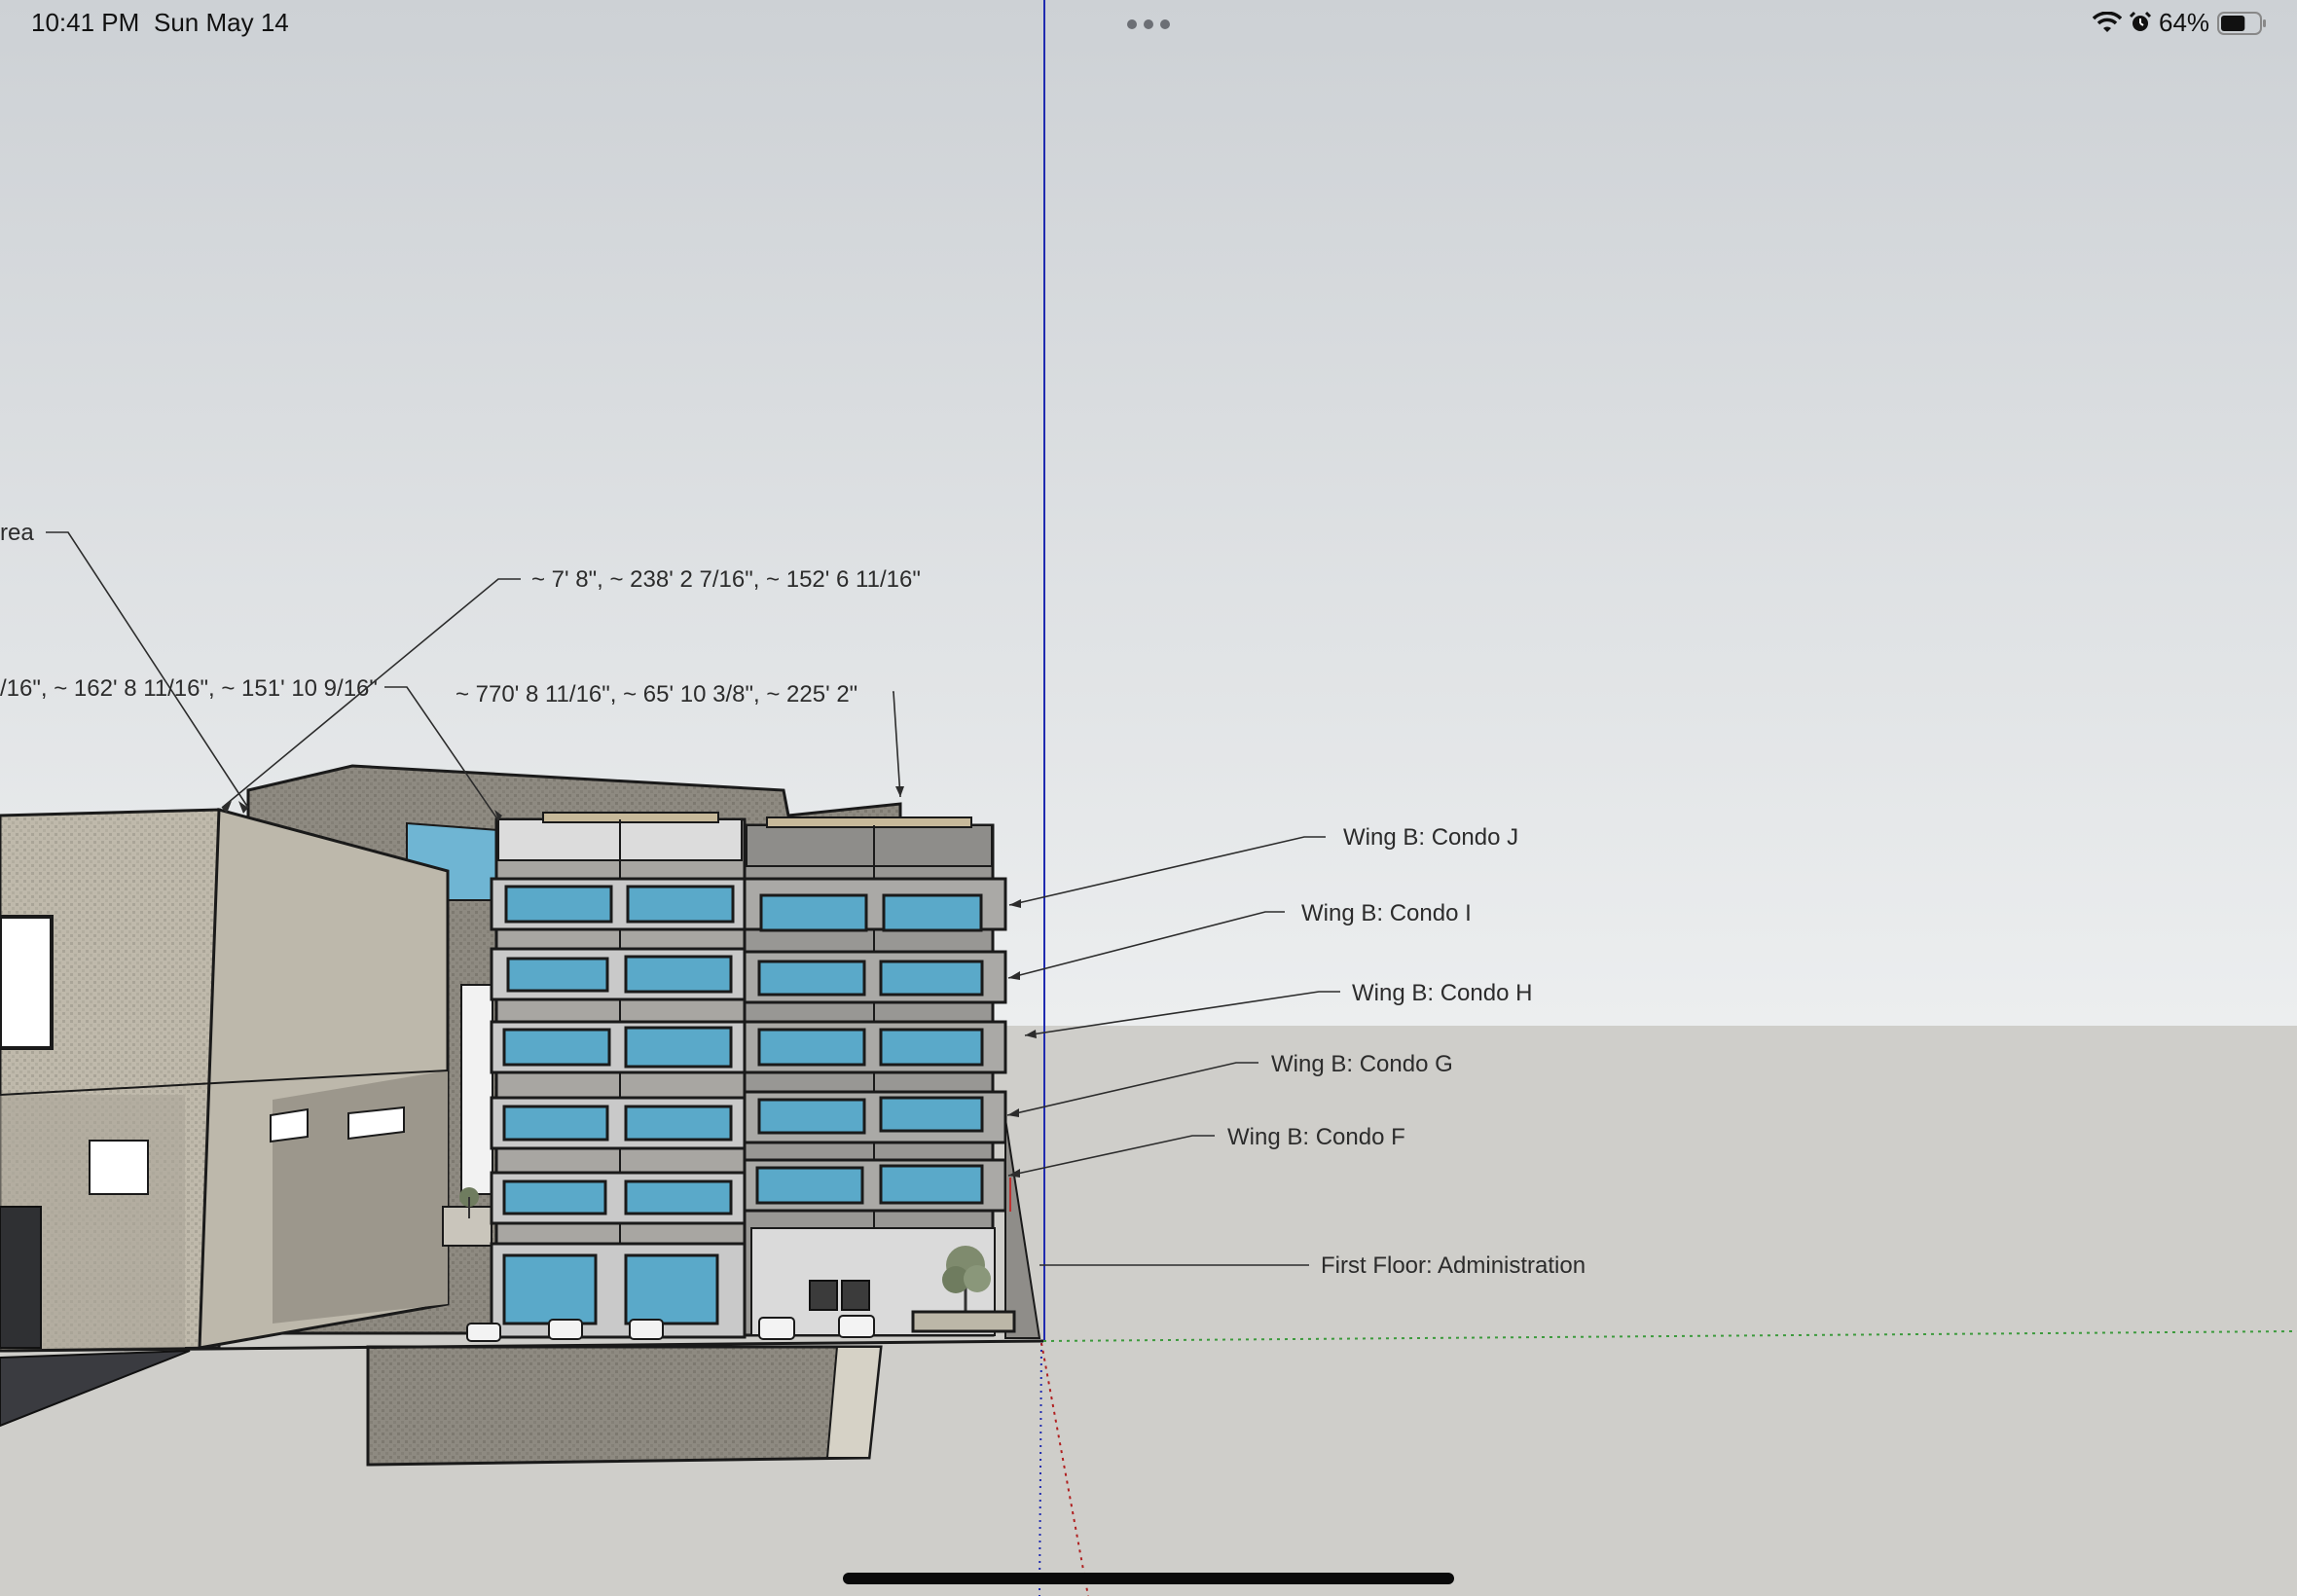 This screenshot has width=2297, height=1596. Describe the element at coordinates (467, 1226) in the screenshot. I see `plaza-wall` at that location.